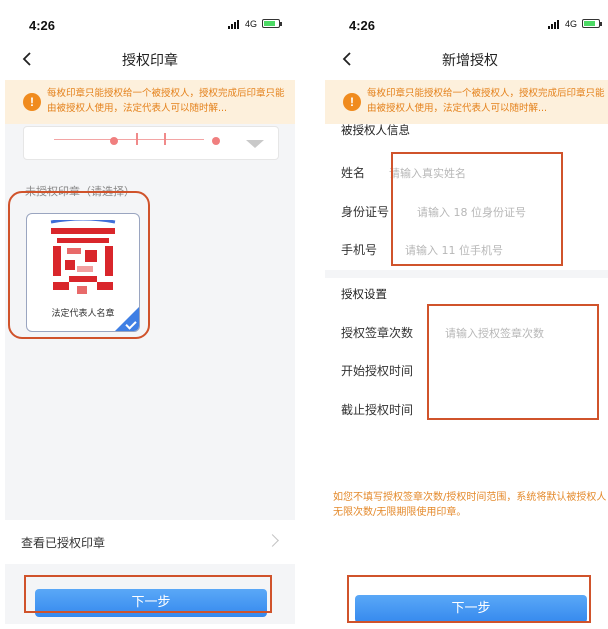 Image resolution: width=608 pixels, height=629 pixels. What do you see at coordinates (377, 333) in the screenshot?
I see `sign-count-label: 授权签章次数` at bounding box center [377, 333].